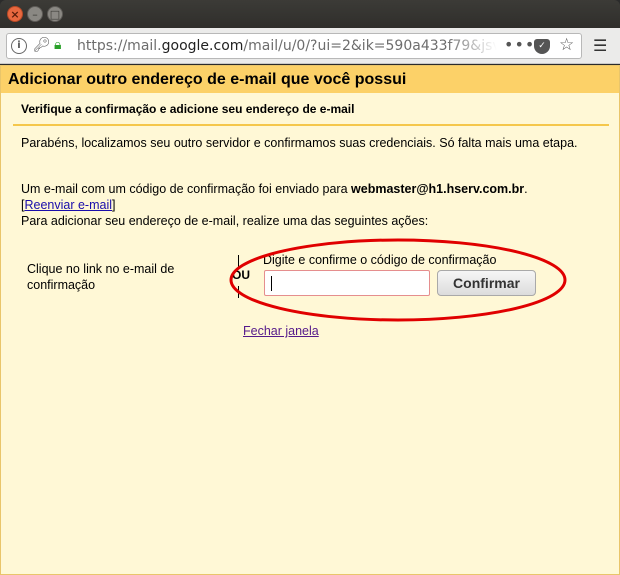 The height and width of the screenshot is (575, 620). What do you see at coordinates (438, 189) in the screenshot?
I see `email-address: webmaster@h1.hserv.com.br` at bounding box center [438, 189].